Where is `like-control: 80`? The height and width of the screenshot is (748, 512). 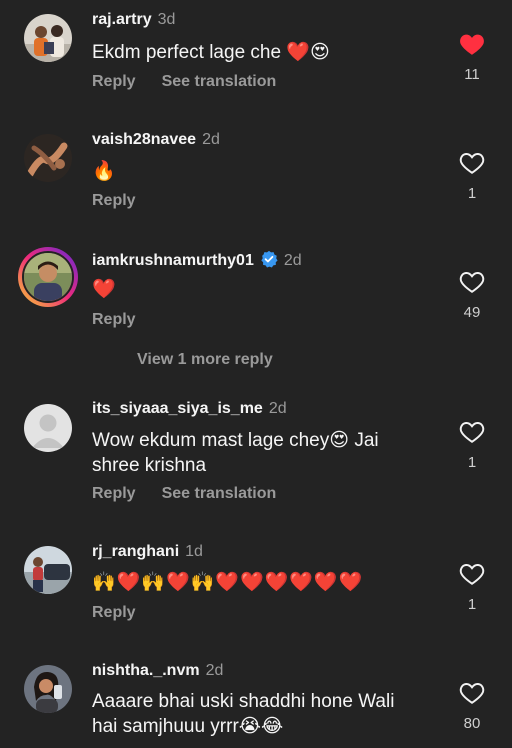 like-control: 80 is located at coordinates (472, 706).